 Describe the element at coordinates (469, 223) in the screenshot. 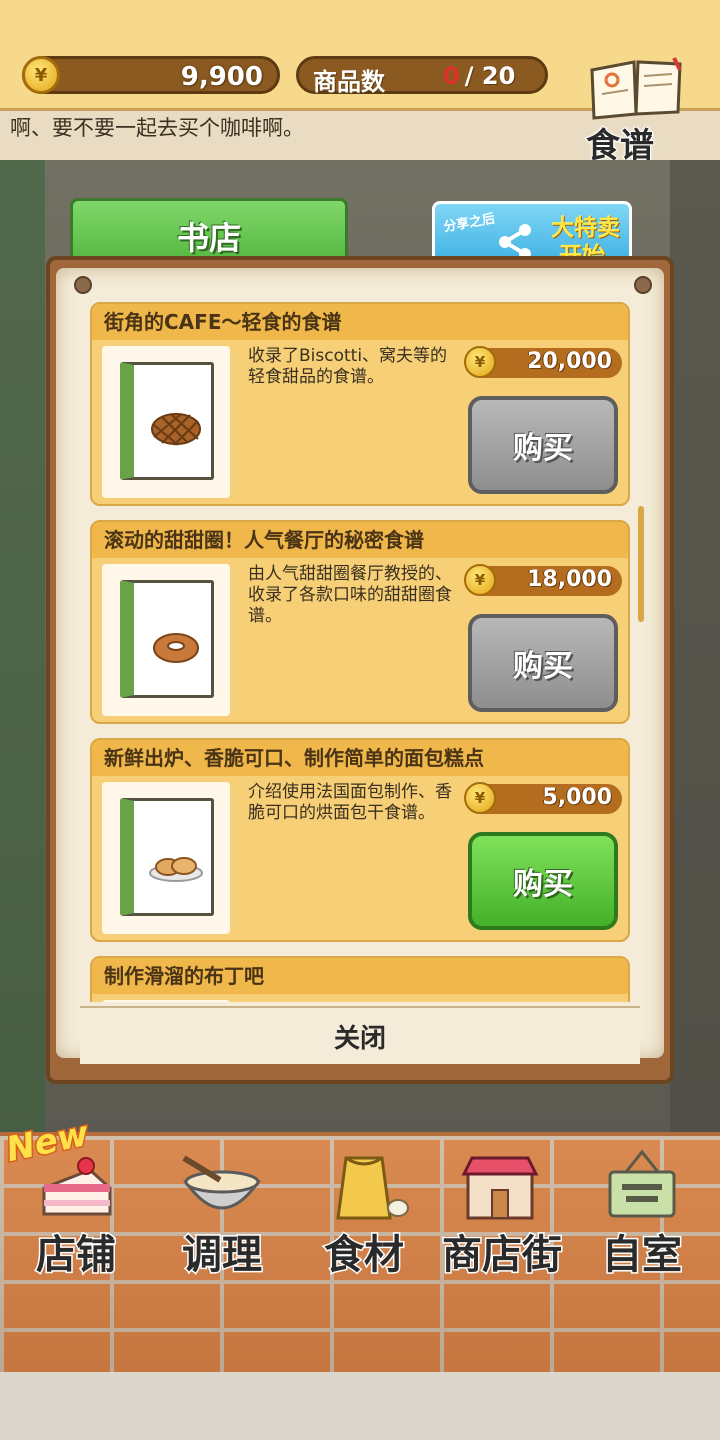

I see `share-banner-subtitle: 分享之后` at that location.